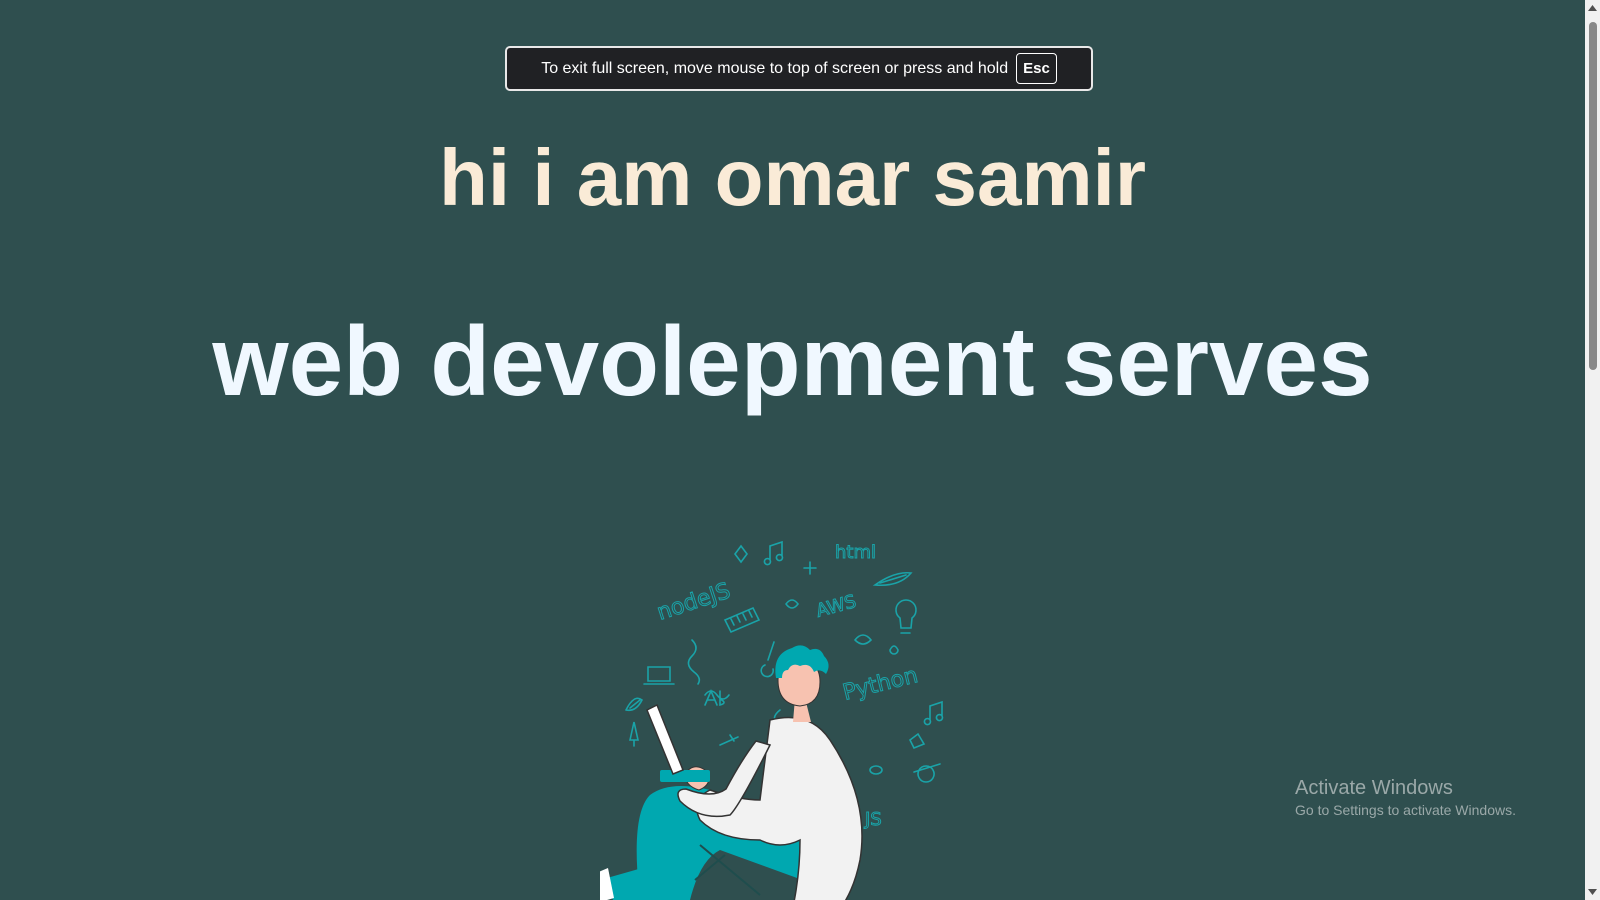 The width and height of the screenshot is (1600, 900). What do you see at coordinates (741, 554) in the screenshot?
I see `doodle-gem` at bounding box center [741, 554].